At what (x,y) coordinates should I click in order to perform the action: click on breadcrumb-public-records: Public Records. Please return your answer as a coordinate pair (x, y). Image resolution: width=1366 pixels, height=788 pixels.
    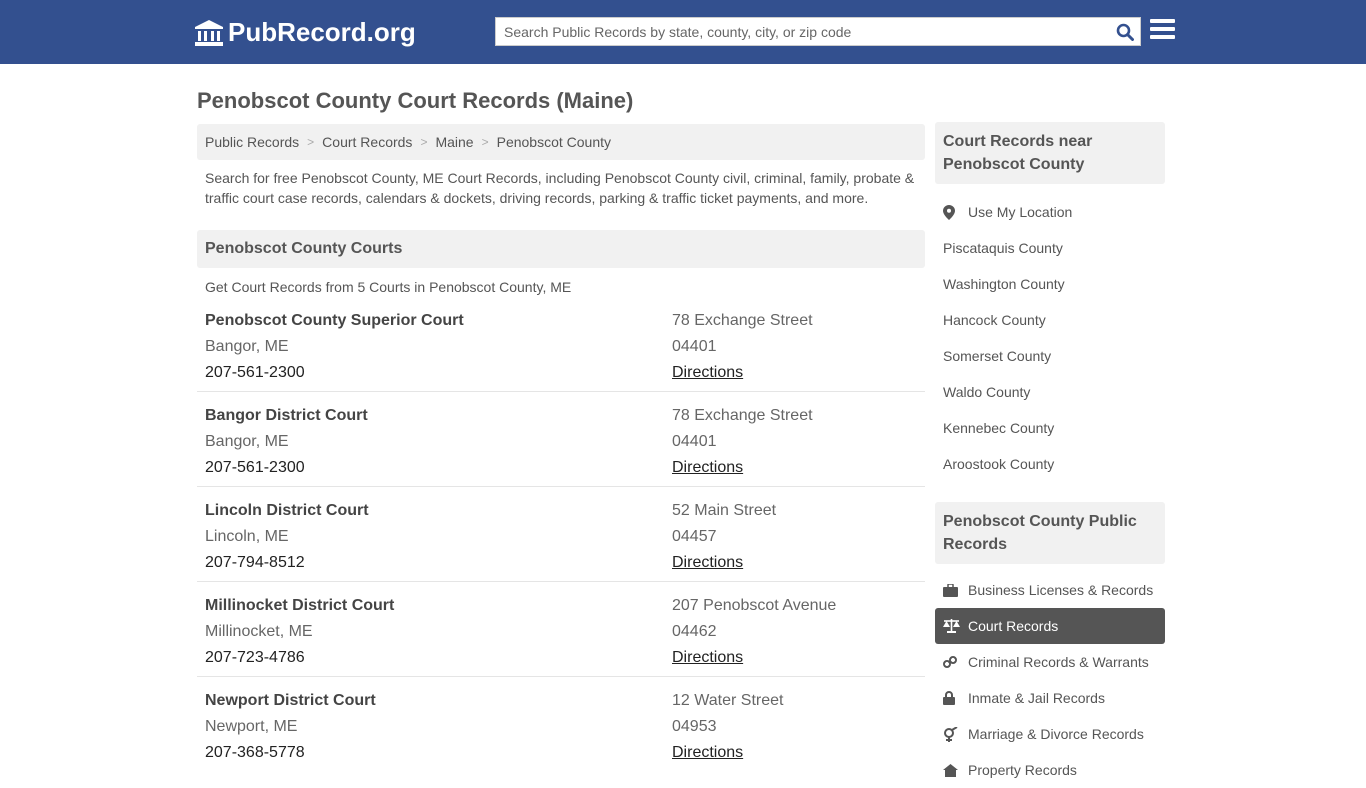
    Looking at the image, I should click on (252, 142).